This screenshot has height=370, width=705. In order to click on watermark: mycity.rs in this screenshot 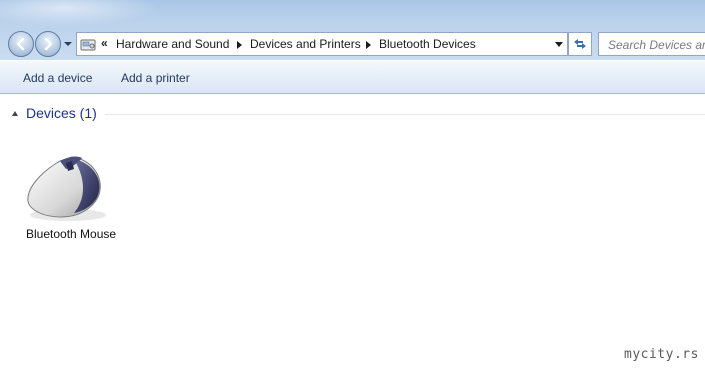, I will do `click(661, 354)`.